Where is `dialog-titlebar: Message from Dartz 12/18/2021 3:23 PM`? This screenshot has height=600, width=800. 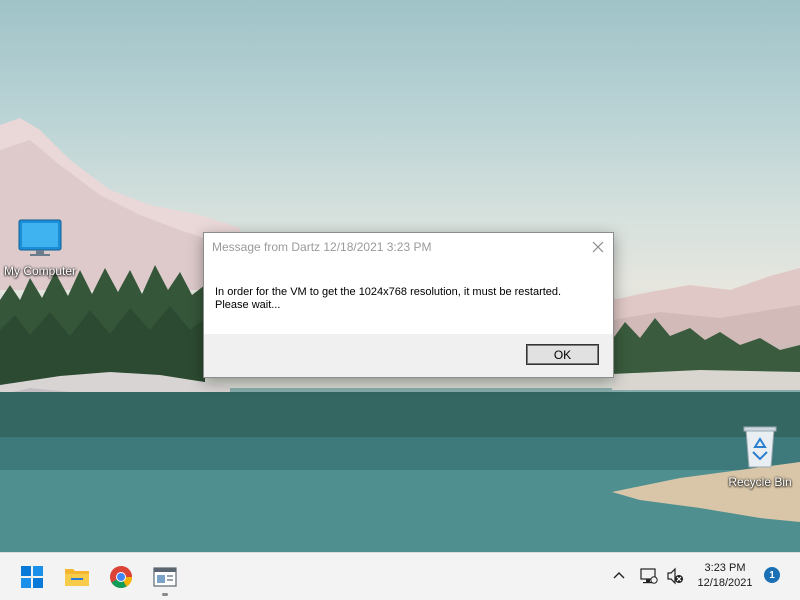
dialog-titlebar: Message from Dartz 12/18/2021 3:23 PM is located at coordinates (408, 247).